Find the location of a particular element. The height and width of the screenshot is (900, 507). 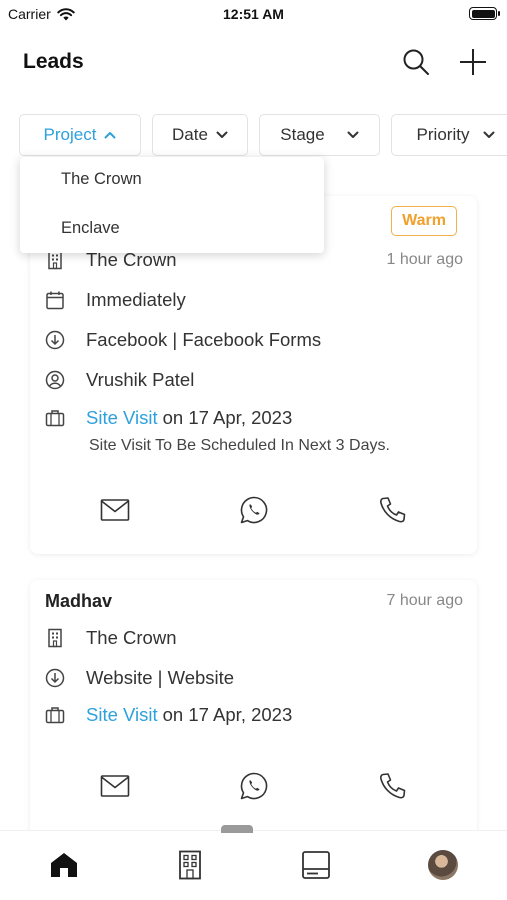

page-title: Leads is located at coordinates (53, 61).